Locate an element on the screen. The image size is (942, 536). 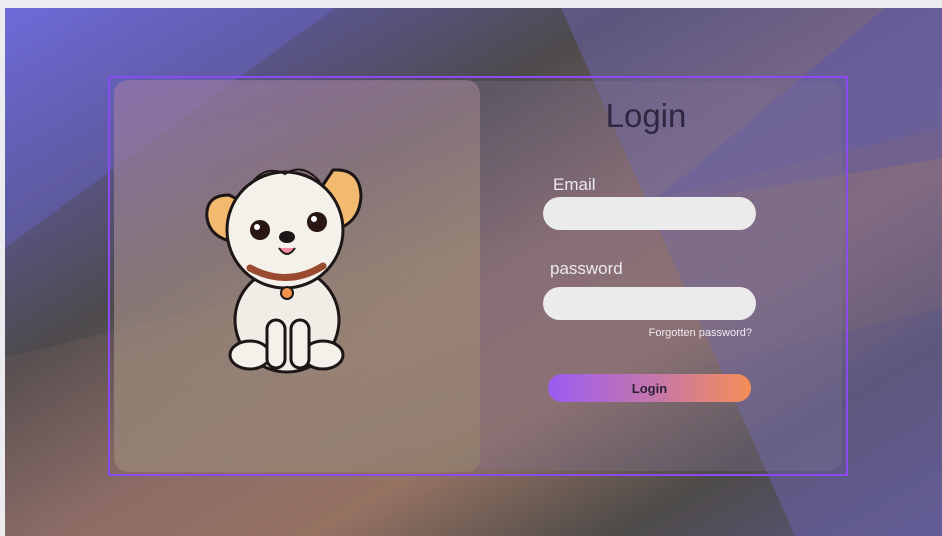
forgot-password-link: Forgotten password? is located at coordinates (700, 333).